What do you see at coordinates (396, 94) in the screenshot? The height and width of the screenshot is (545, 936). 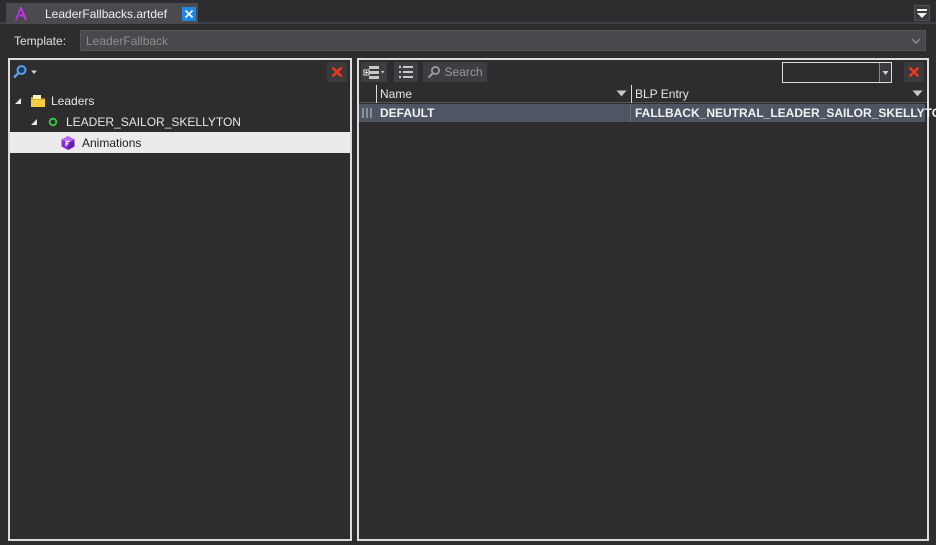 I see `column-header-label: Name` at bounding box center [396, 94].